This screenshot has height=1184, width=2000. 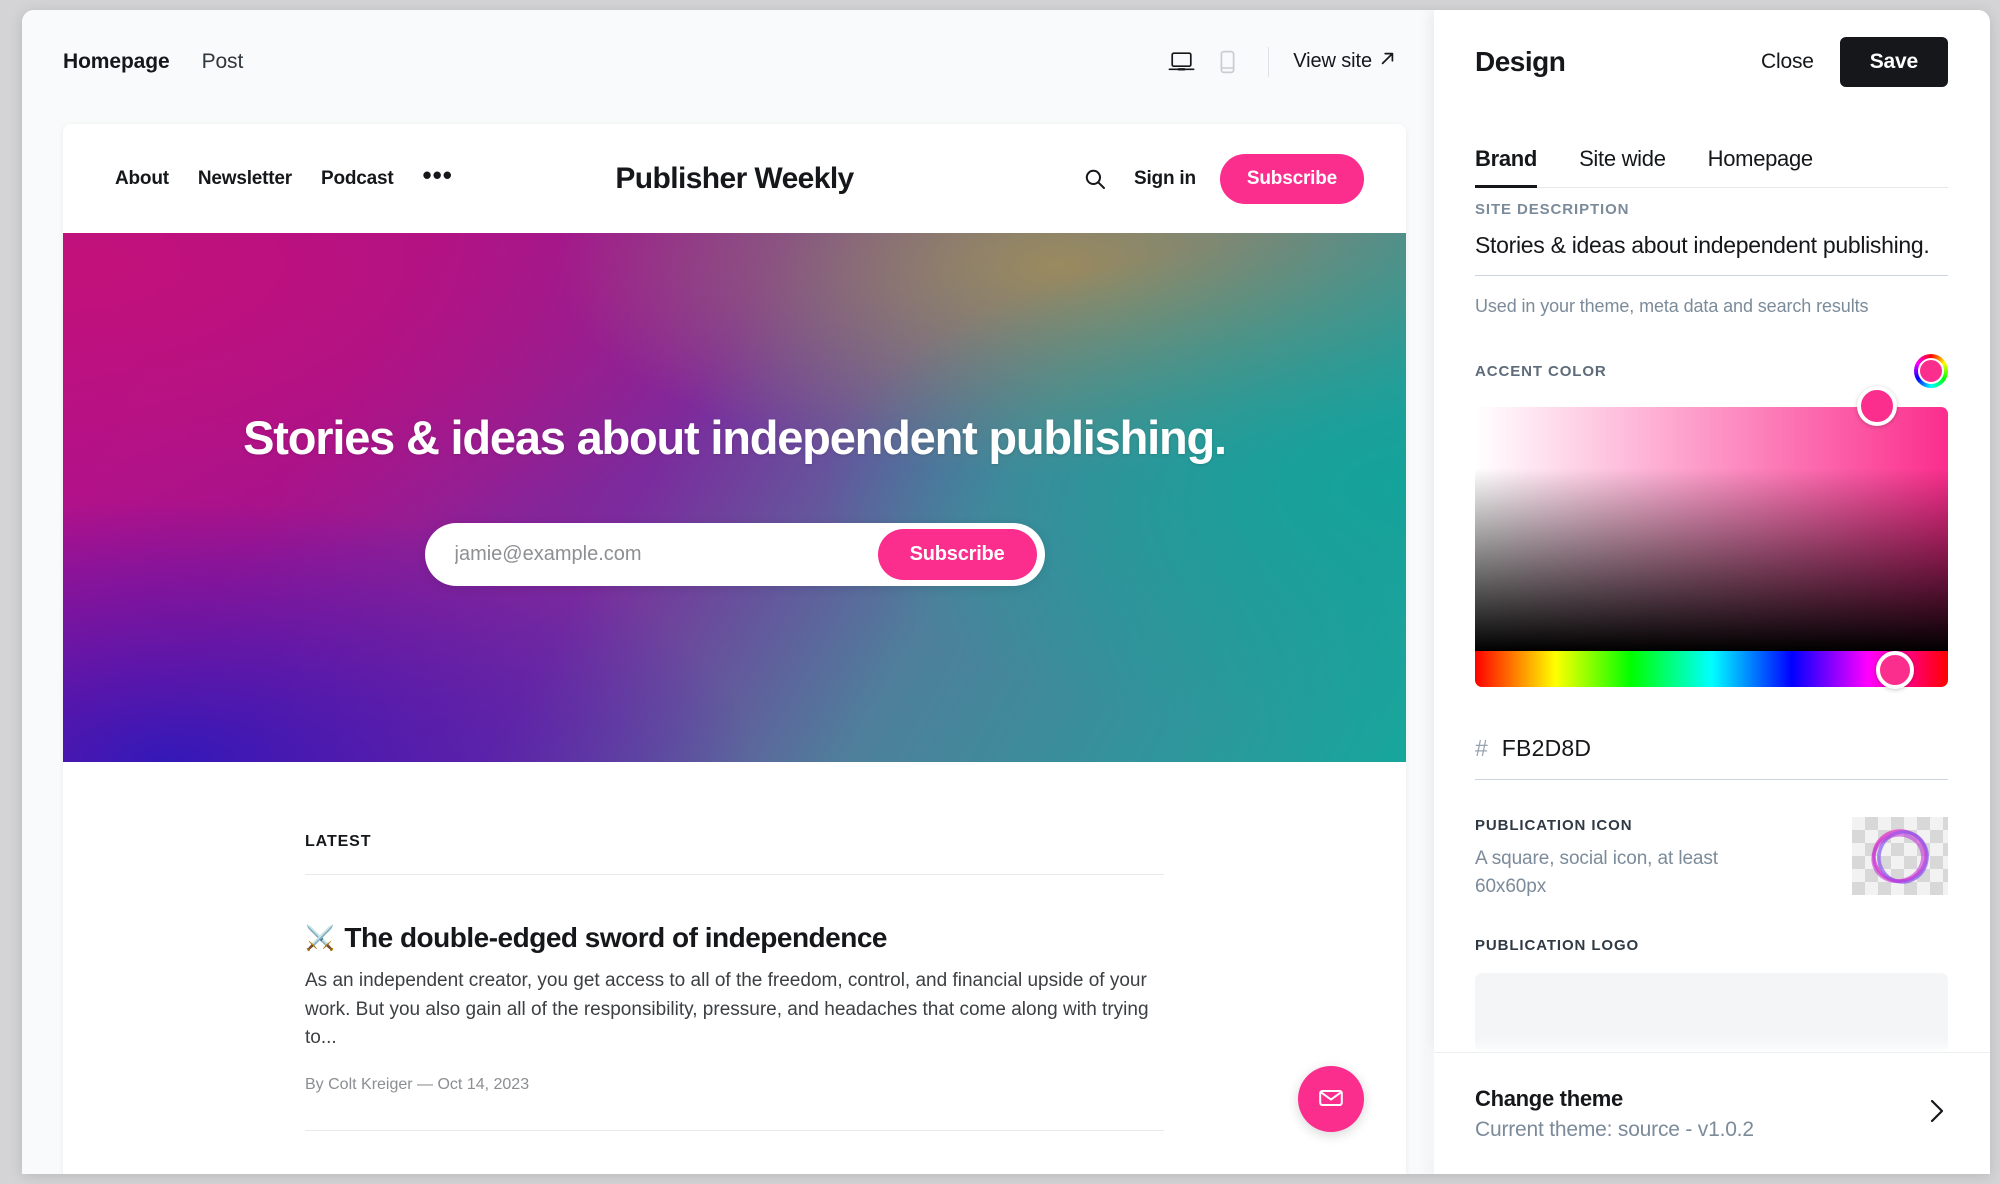 I want to click on close-button: Close, so click(x=1787, y=62).